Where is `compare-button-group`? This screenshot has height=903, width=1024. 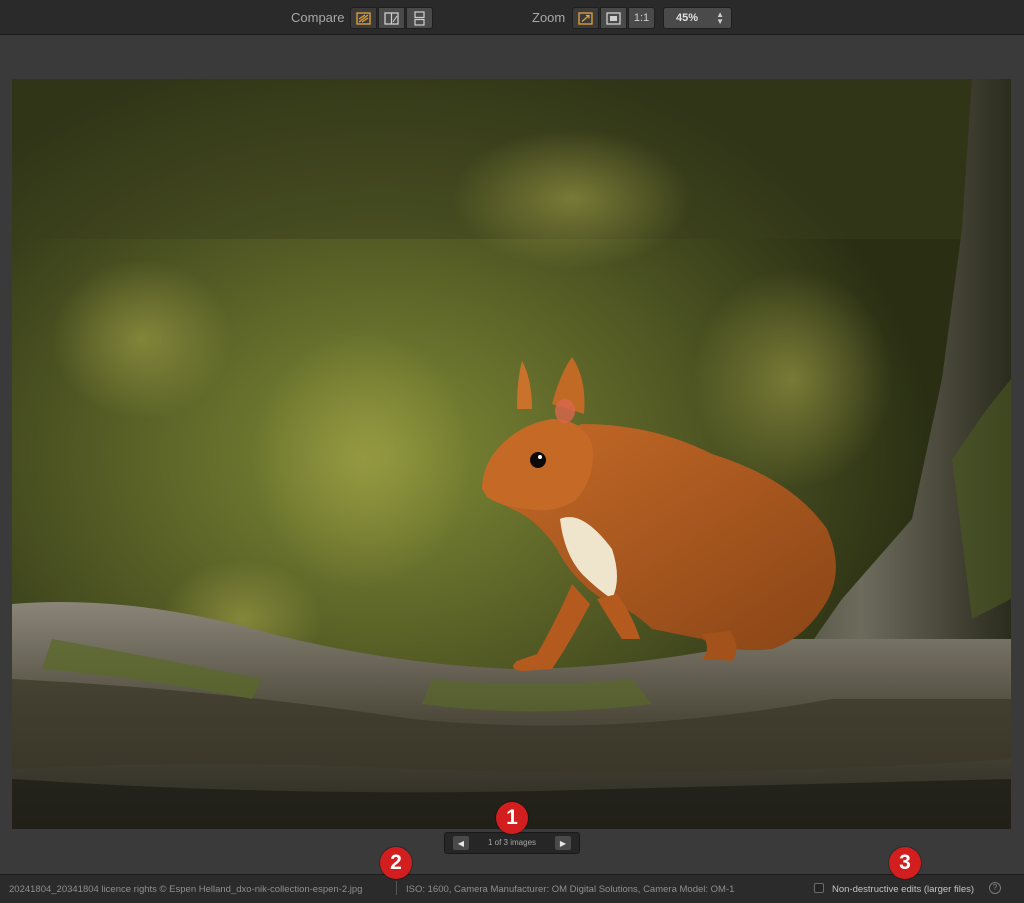
compare-button-group is located at coordinates (392, 18).